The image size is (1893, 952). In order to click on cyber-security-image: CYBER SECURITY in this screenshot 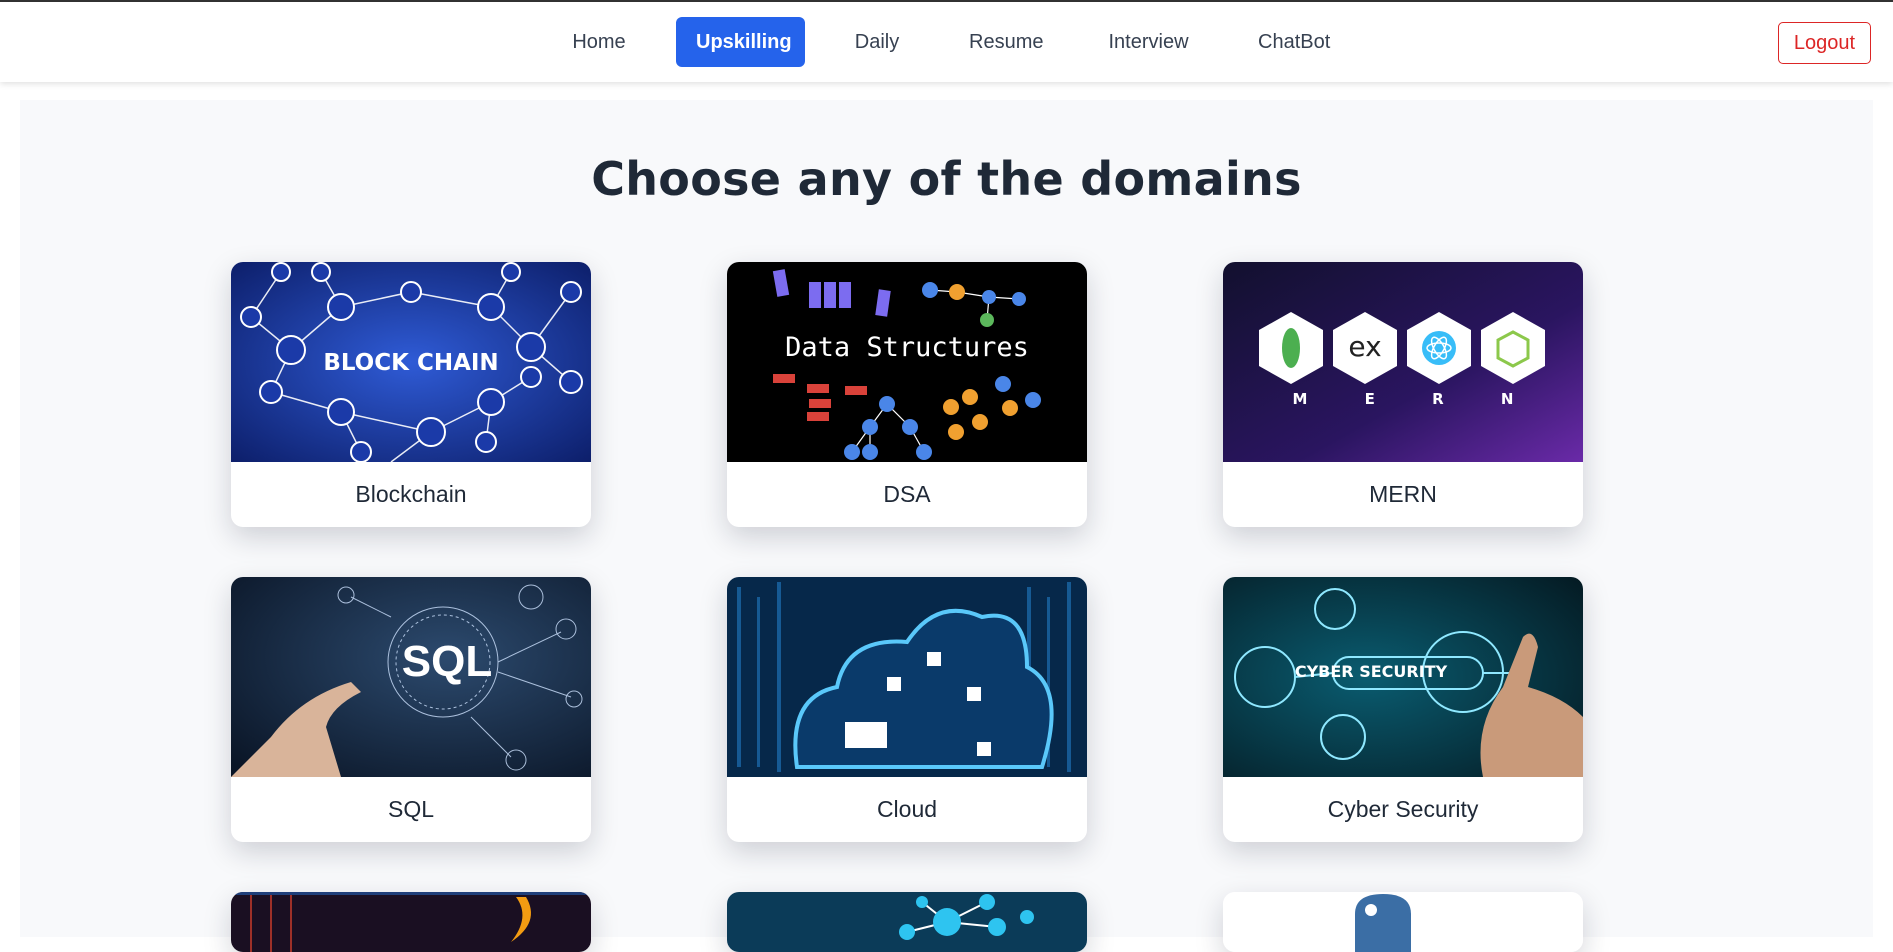, I will do `click(1403, 677)`.